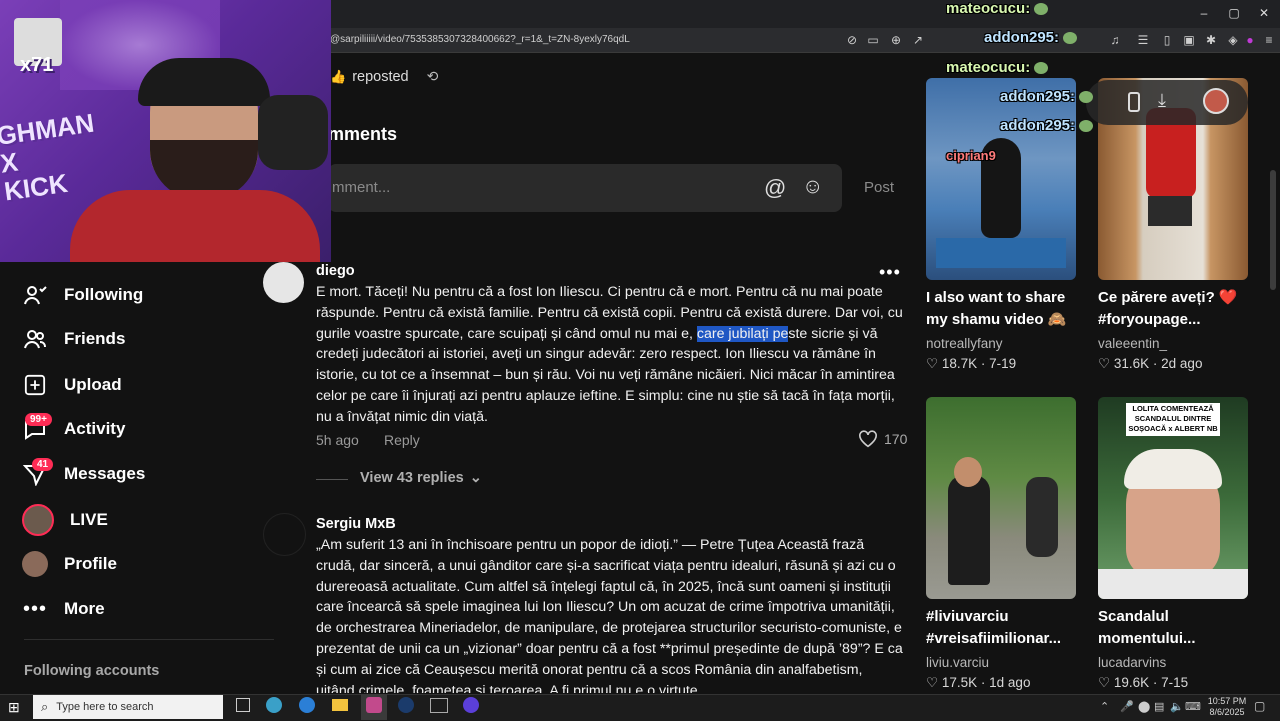 The height and width of the screenshot is (721, 1280). What do you see at coordinates (374, 705) in the screenshot?
I see `browser-app-icon` at bounding box center [374, 705].